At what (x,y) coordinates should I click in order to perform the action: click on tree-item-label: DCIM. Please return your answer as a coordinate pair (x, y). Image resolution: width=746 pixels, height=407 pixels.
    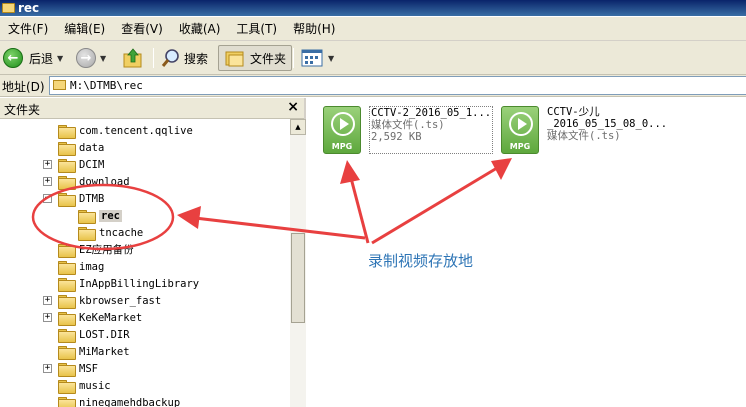
    Looking at the image, I should click on (92, 164).